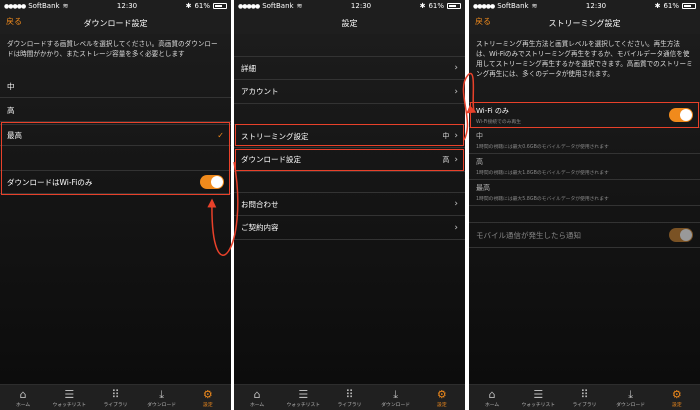 The image size is (700, 410). What do you see at coordinates (349, 136) in the screenshot?
I see `settings-row-streaming: ストリーミング設定 中 ›` at bounding box center [349, 136].